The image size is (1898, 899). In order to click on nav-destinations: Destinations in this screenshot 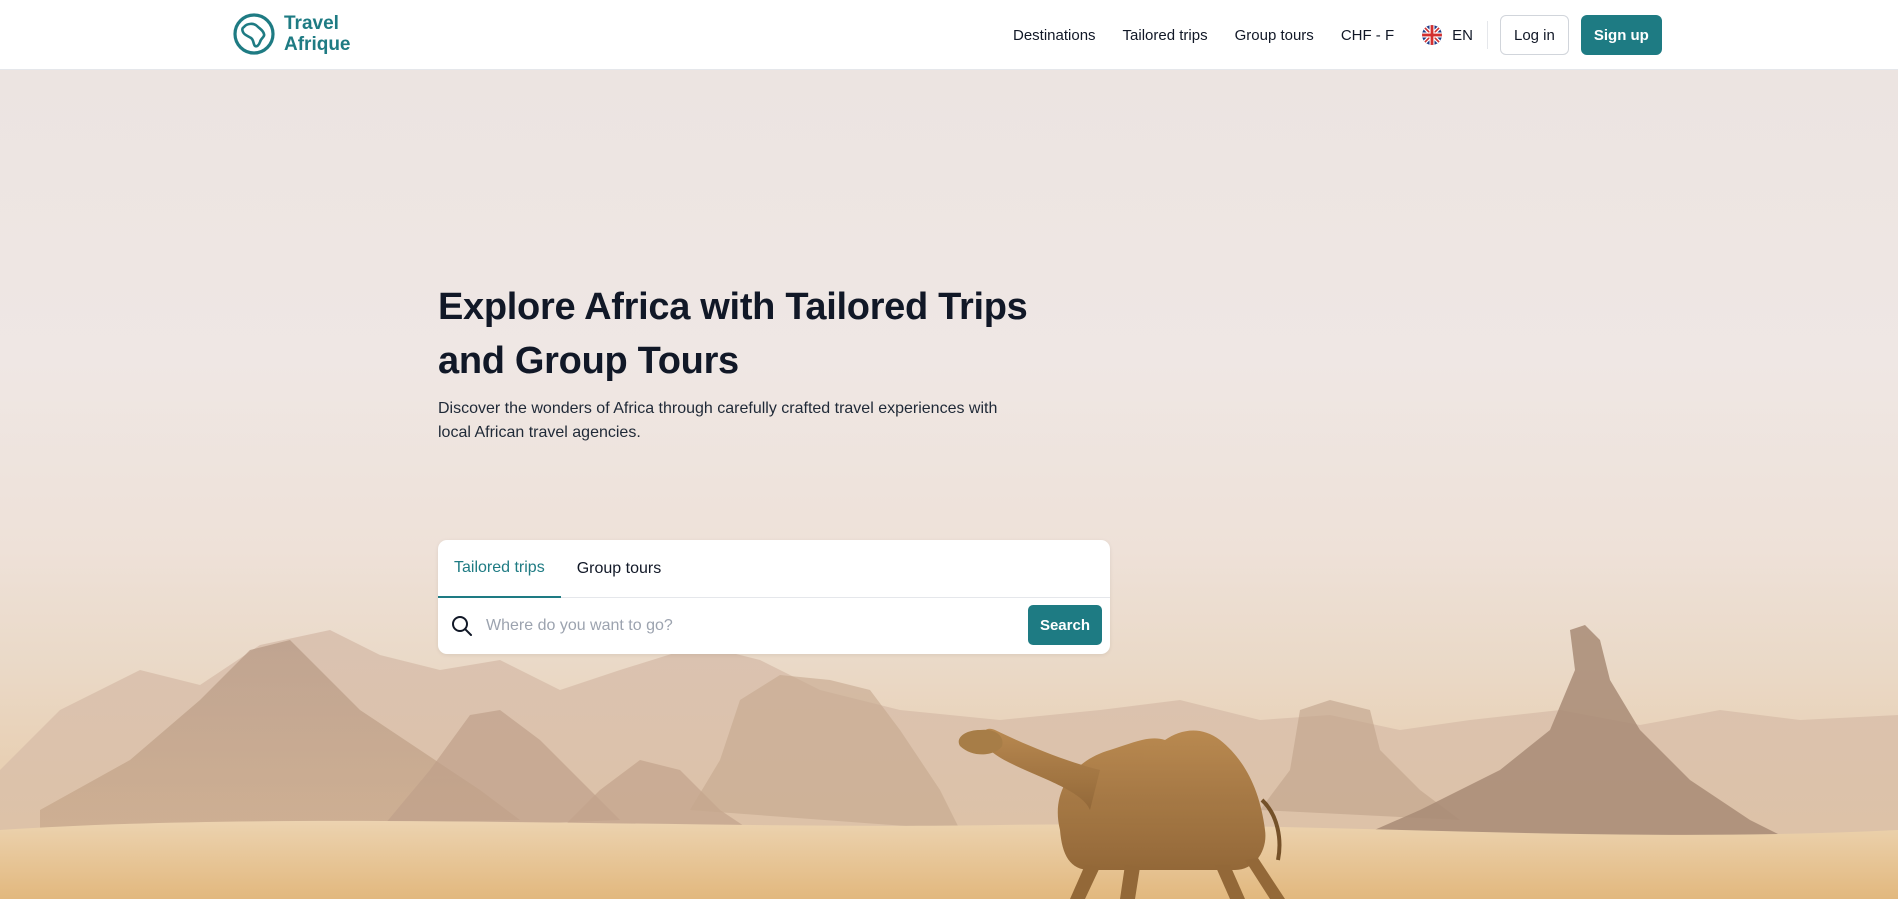, I will do `click(1054, 35)`.